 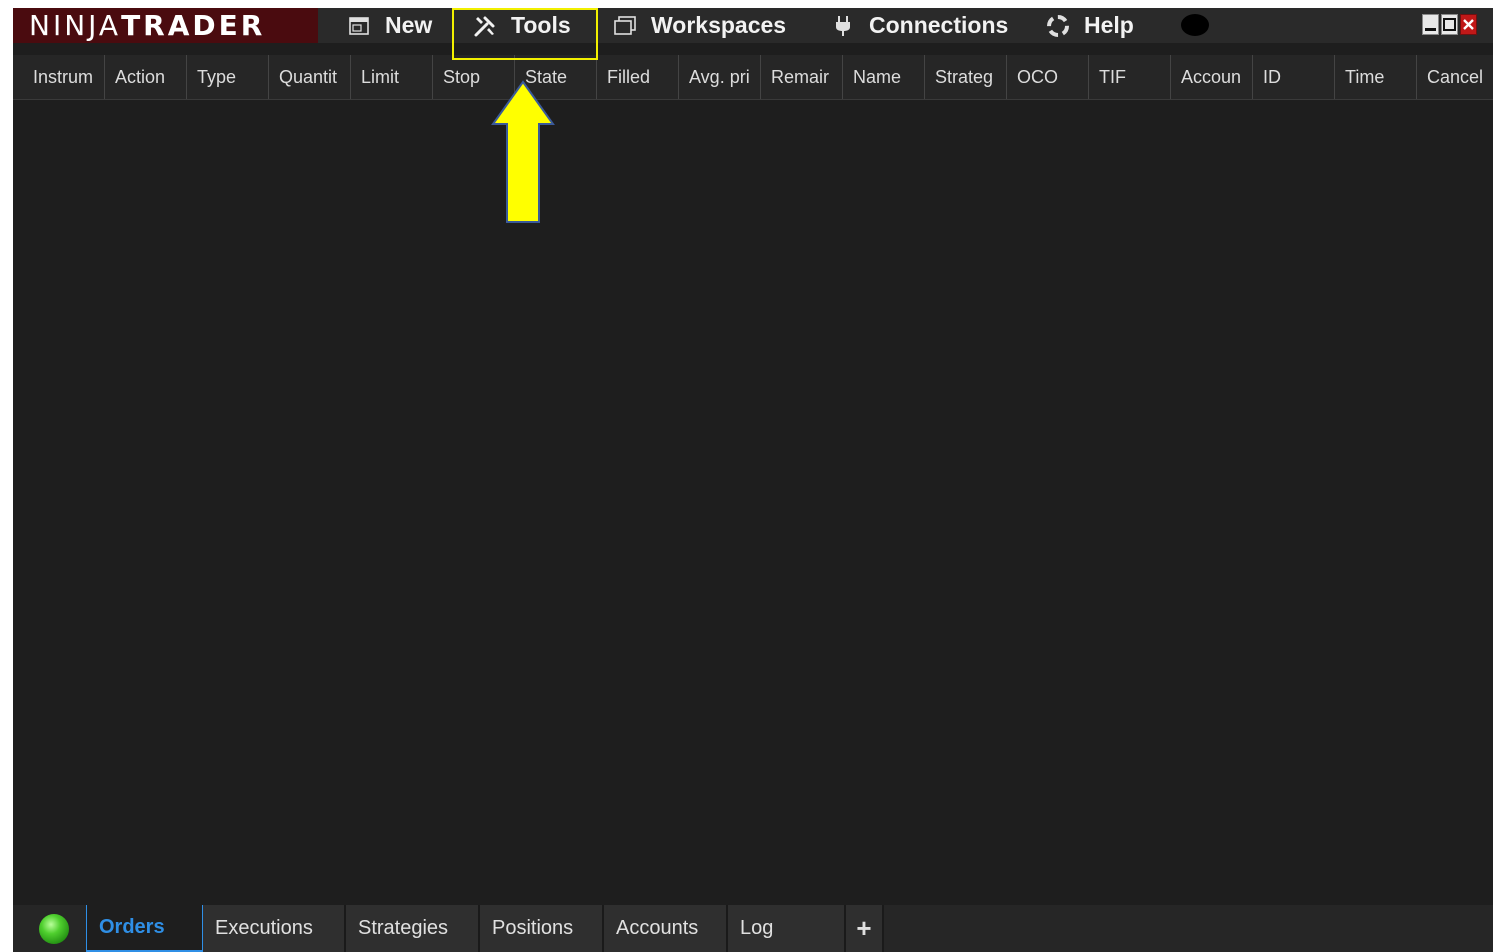 I want to click on menu-help: Help, so click(x=1090, y=25).